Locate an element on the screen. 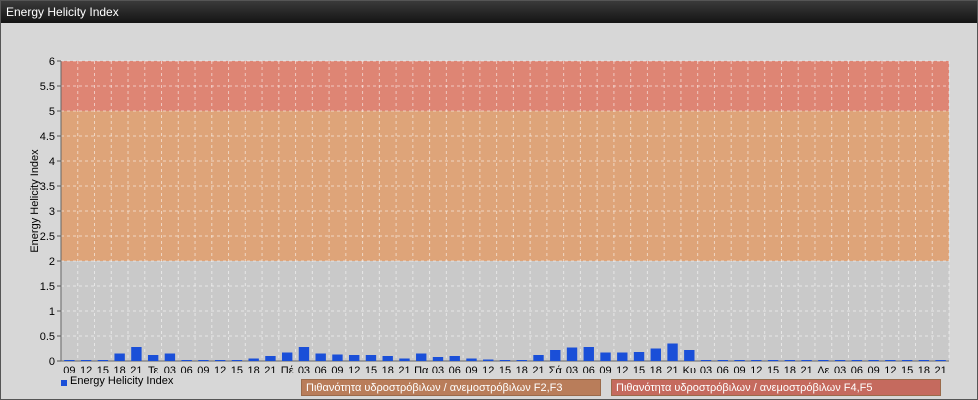 Image resolution: width=978 pixels, height=400 pixels. x-tick-label: Σά is located at coordinates (556, 369).